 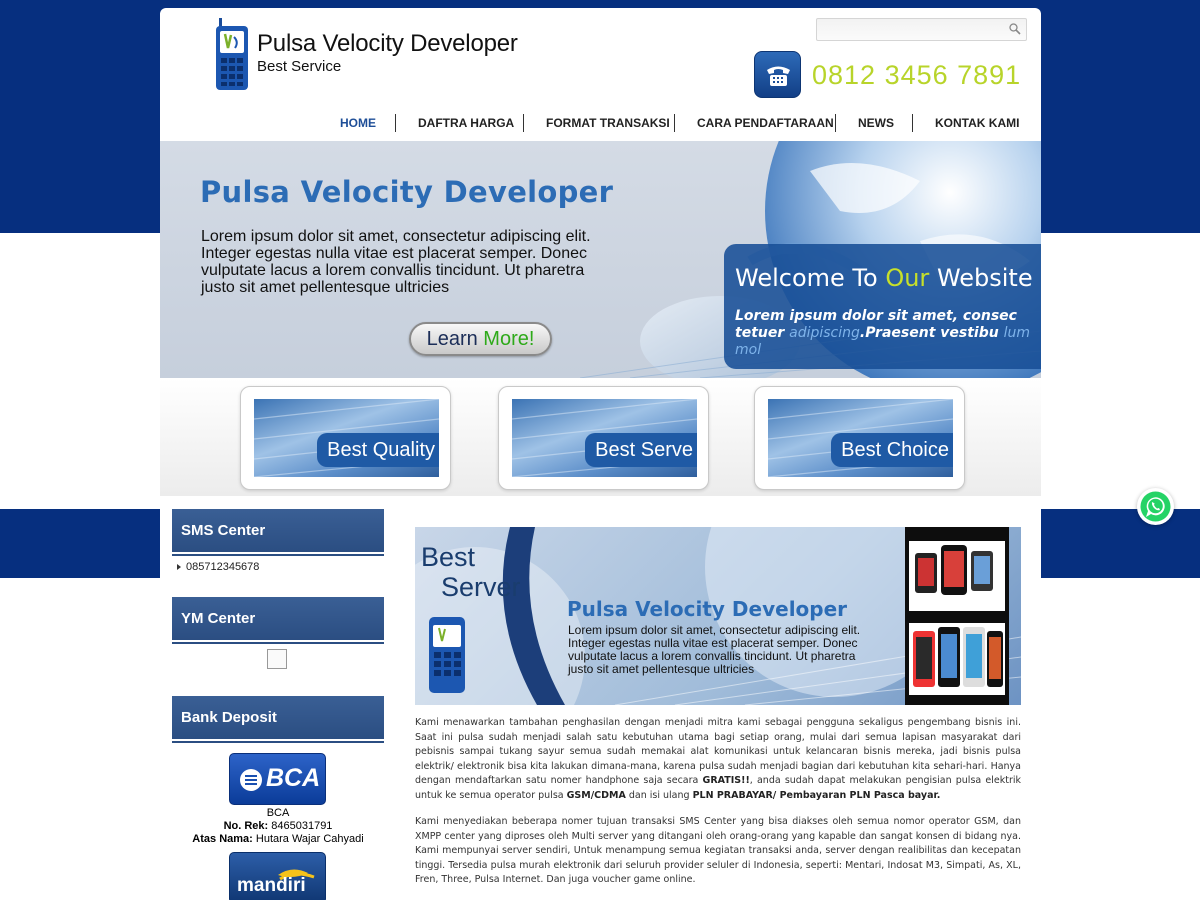 I want to click on nav-format-transaksi: FORMAT TRANSAKSI, so click(x=608, y=123).